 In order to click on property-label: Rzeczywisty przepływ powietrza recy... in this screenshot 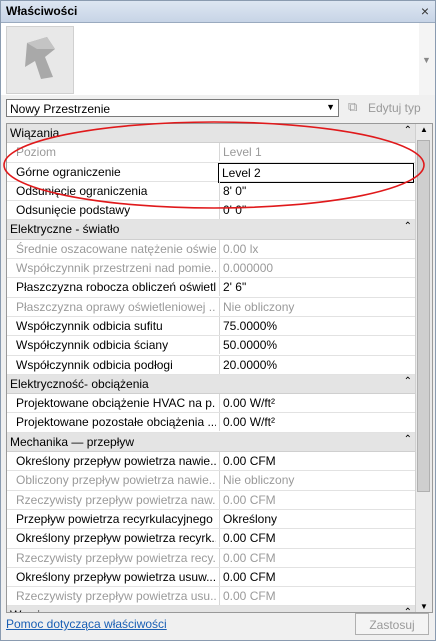, I will do `click(116, 557)`.